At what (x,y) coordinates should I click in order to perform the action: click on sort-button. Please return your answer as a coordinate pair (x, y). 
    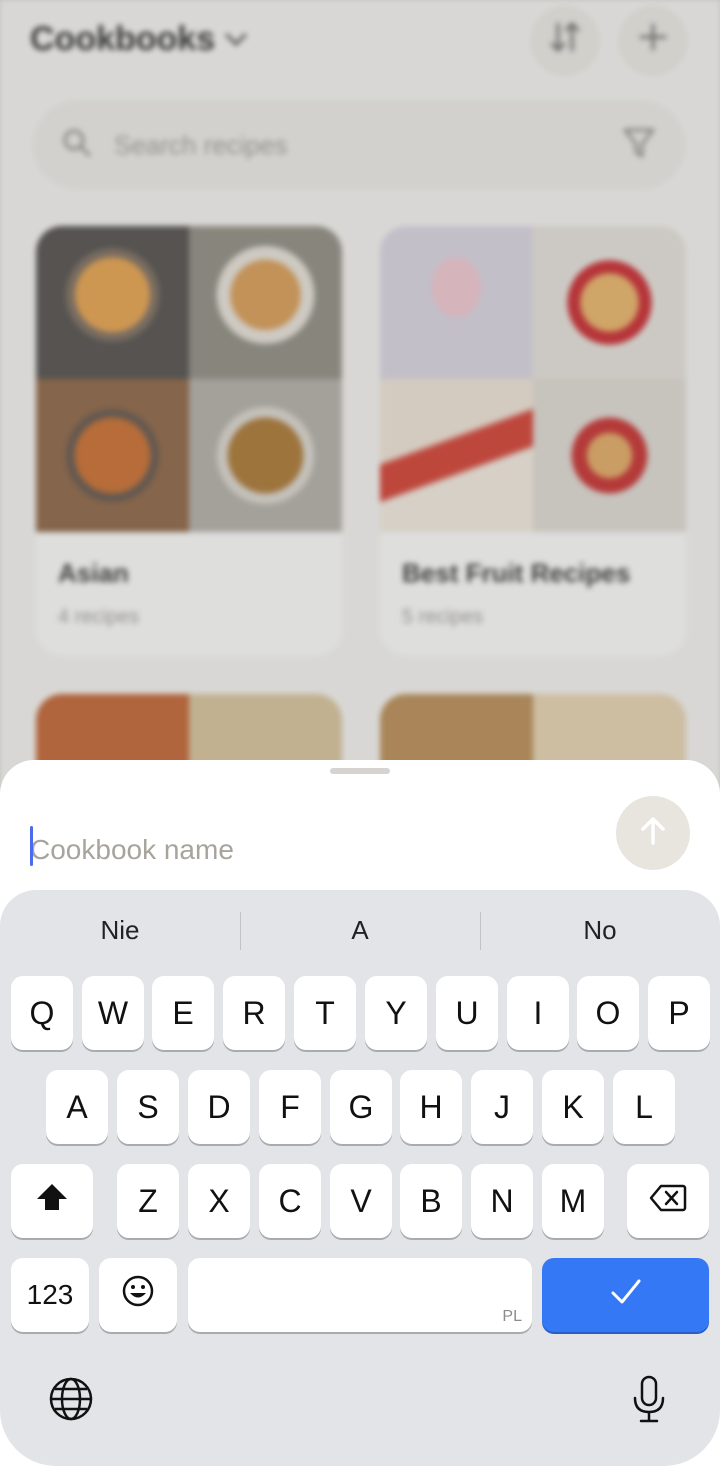
    Looking at the image, I should click on (565, 41).